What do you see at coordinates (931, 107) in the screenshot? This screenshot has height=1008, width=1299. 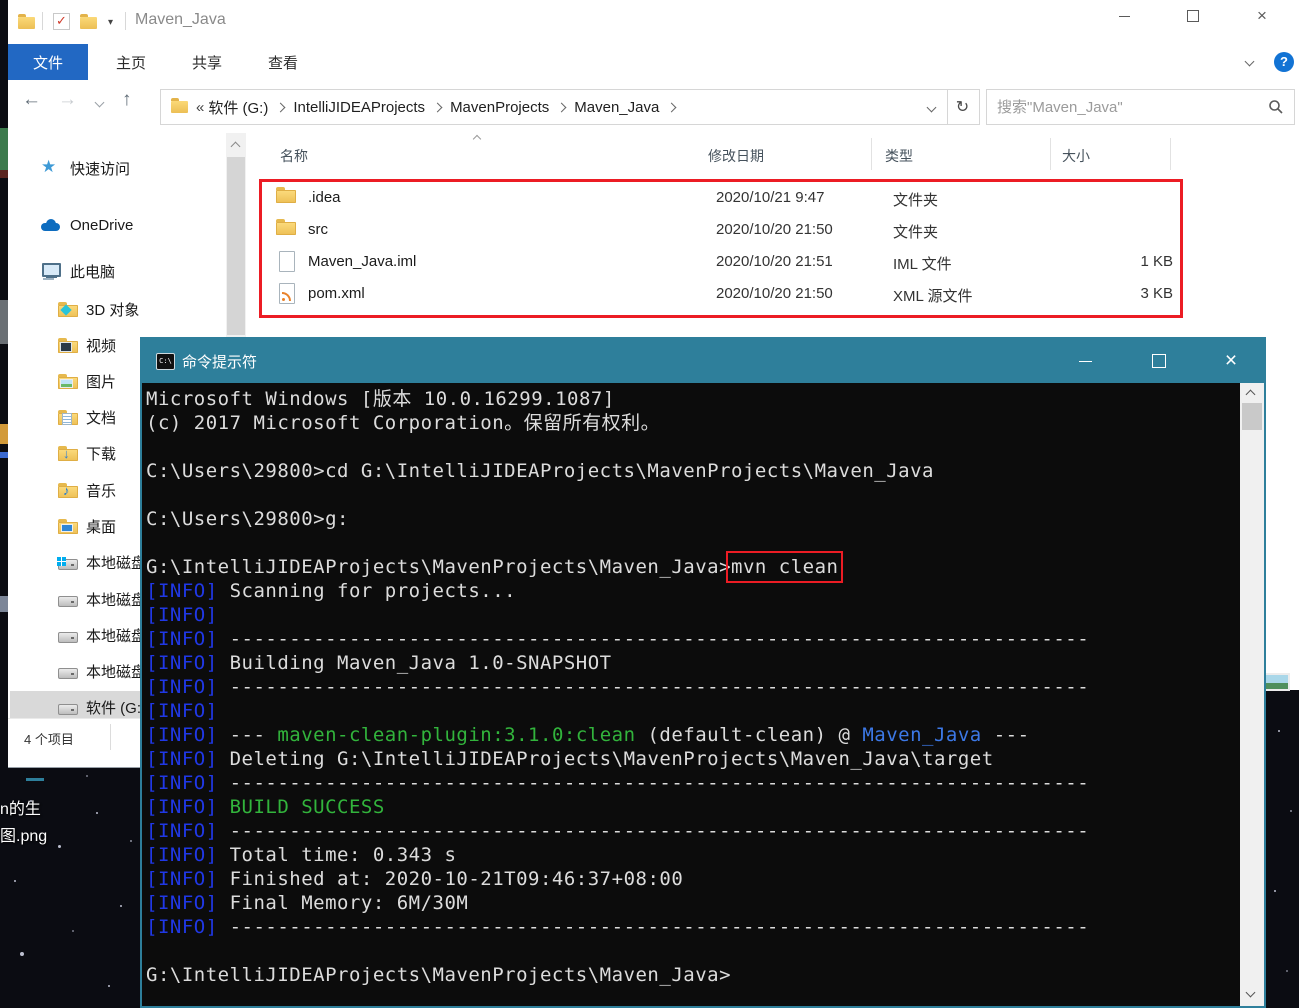 I see `address-dropdown-icon` at bounding box center [931, 107].